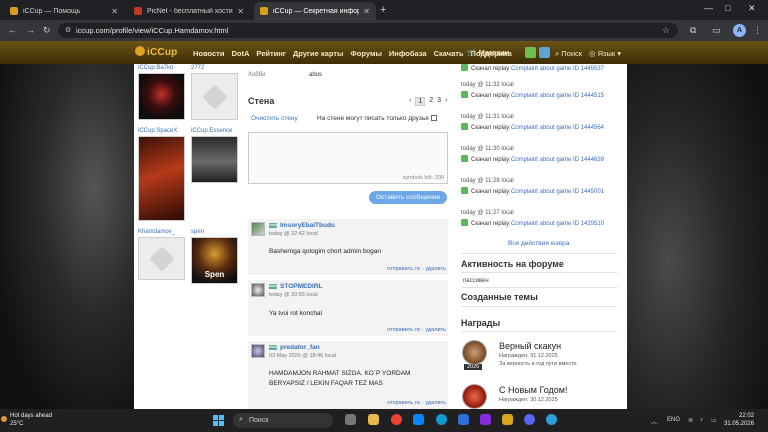 This screenshot has width=768, height=432. Describe the element at coordinates (155, 68) in the screenshot. I see `friend-name: iCCup.Ba7ko` at that location.